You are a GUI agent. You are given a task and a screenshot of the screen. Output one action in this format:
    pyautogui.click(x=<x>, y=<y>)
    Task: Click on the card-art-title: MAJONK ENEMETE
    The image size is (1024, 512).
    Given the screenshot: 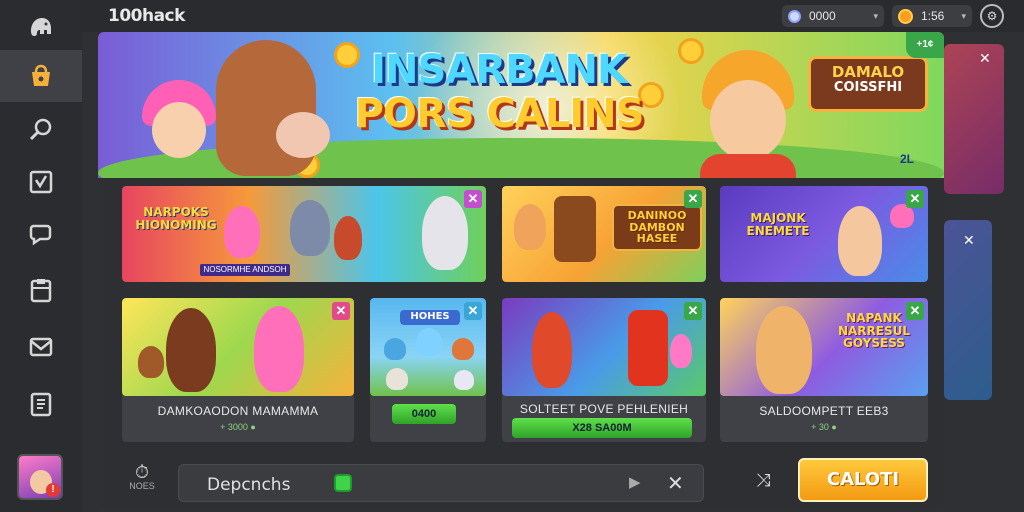 What is the action you would take?
    pyautogui.click(x=778, y=224)
    